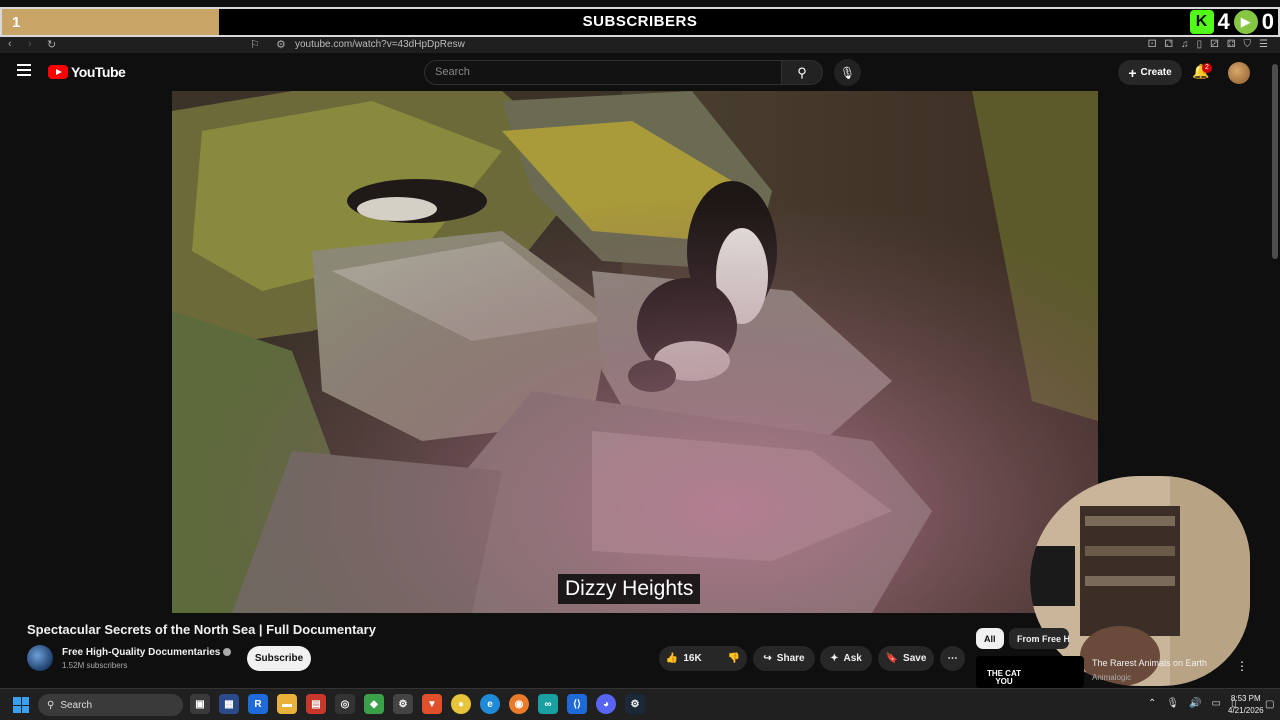 The width and height of the screenshot is (1280, 720). Describe the element at coordinates (110, 705) in the screenshot. I see `taskbar-search: ⚲ Search` at that location.